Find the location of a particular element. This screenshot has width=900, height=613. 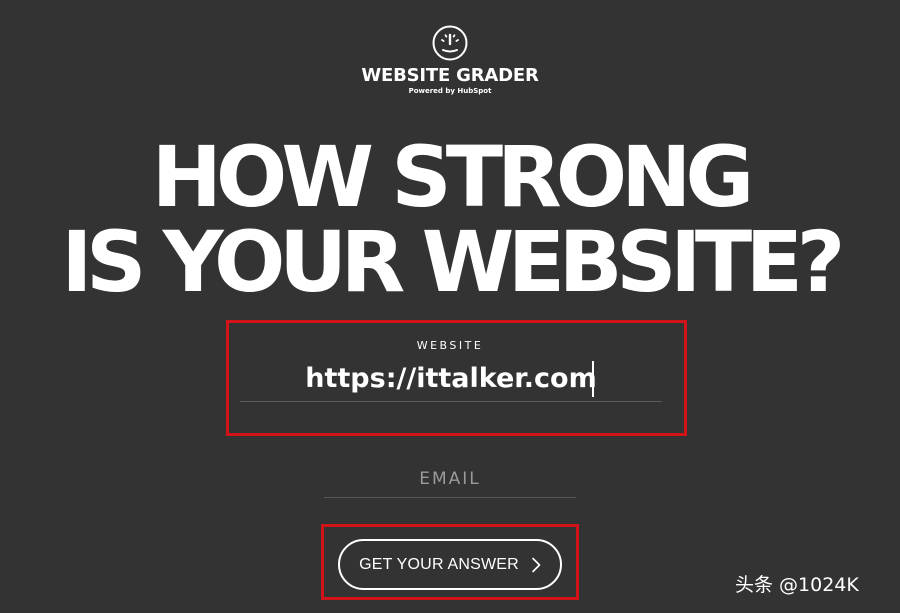

watermark: 头条 @1024K is located at coordinates (797, 585).